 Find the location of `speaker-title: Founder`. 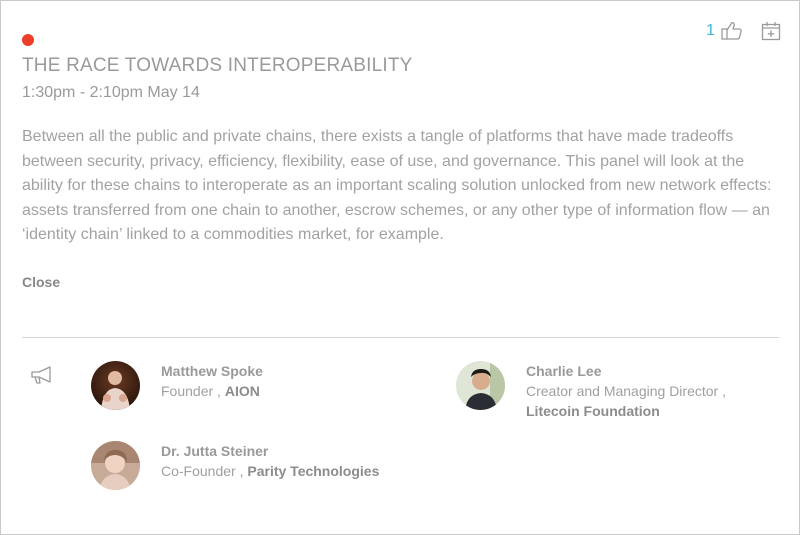

speaker-title: Founder is located at coordinates (187, 391).